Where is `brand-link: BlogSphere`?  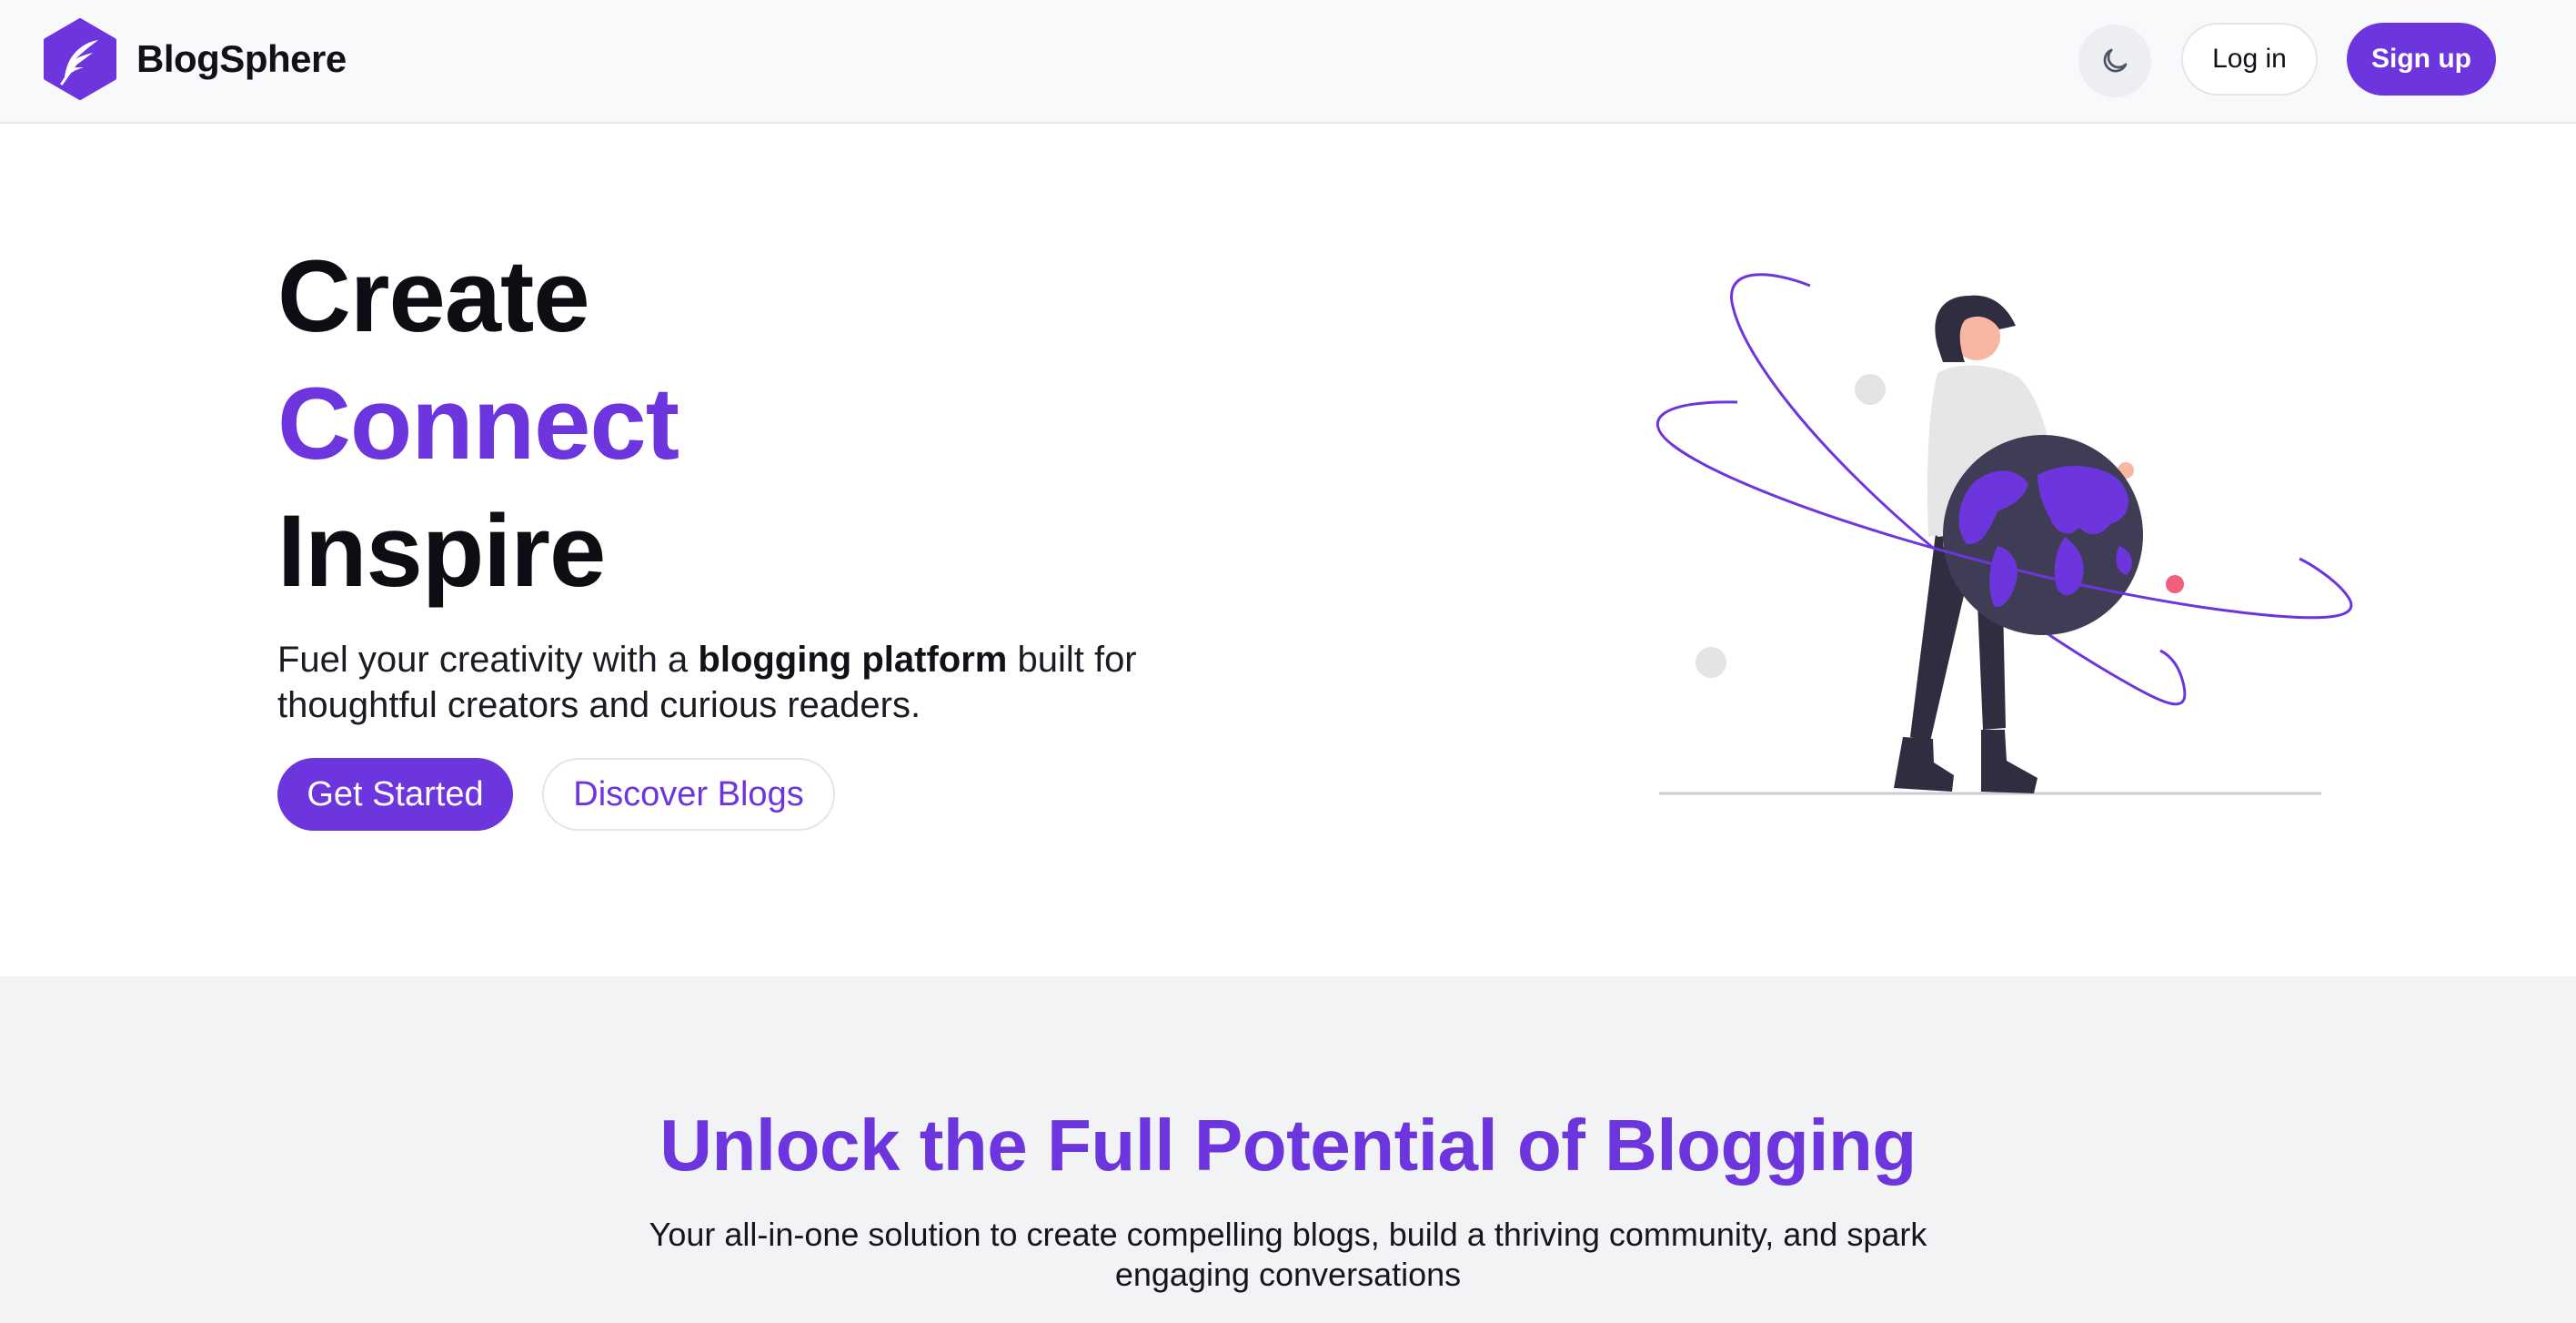 brand-link: BlogSphere is located at coordinates (194, 59).